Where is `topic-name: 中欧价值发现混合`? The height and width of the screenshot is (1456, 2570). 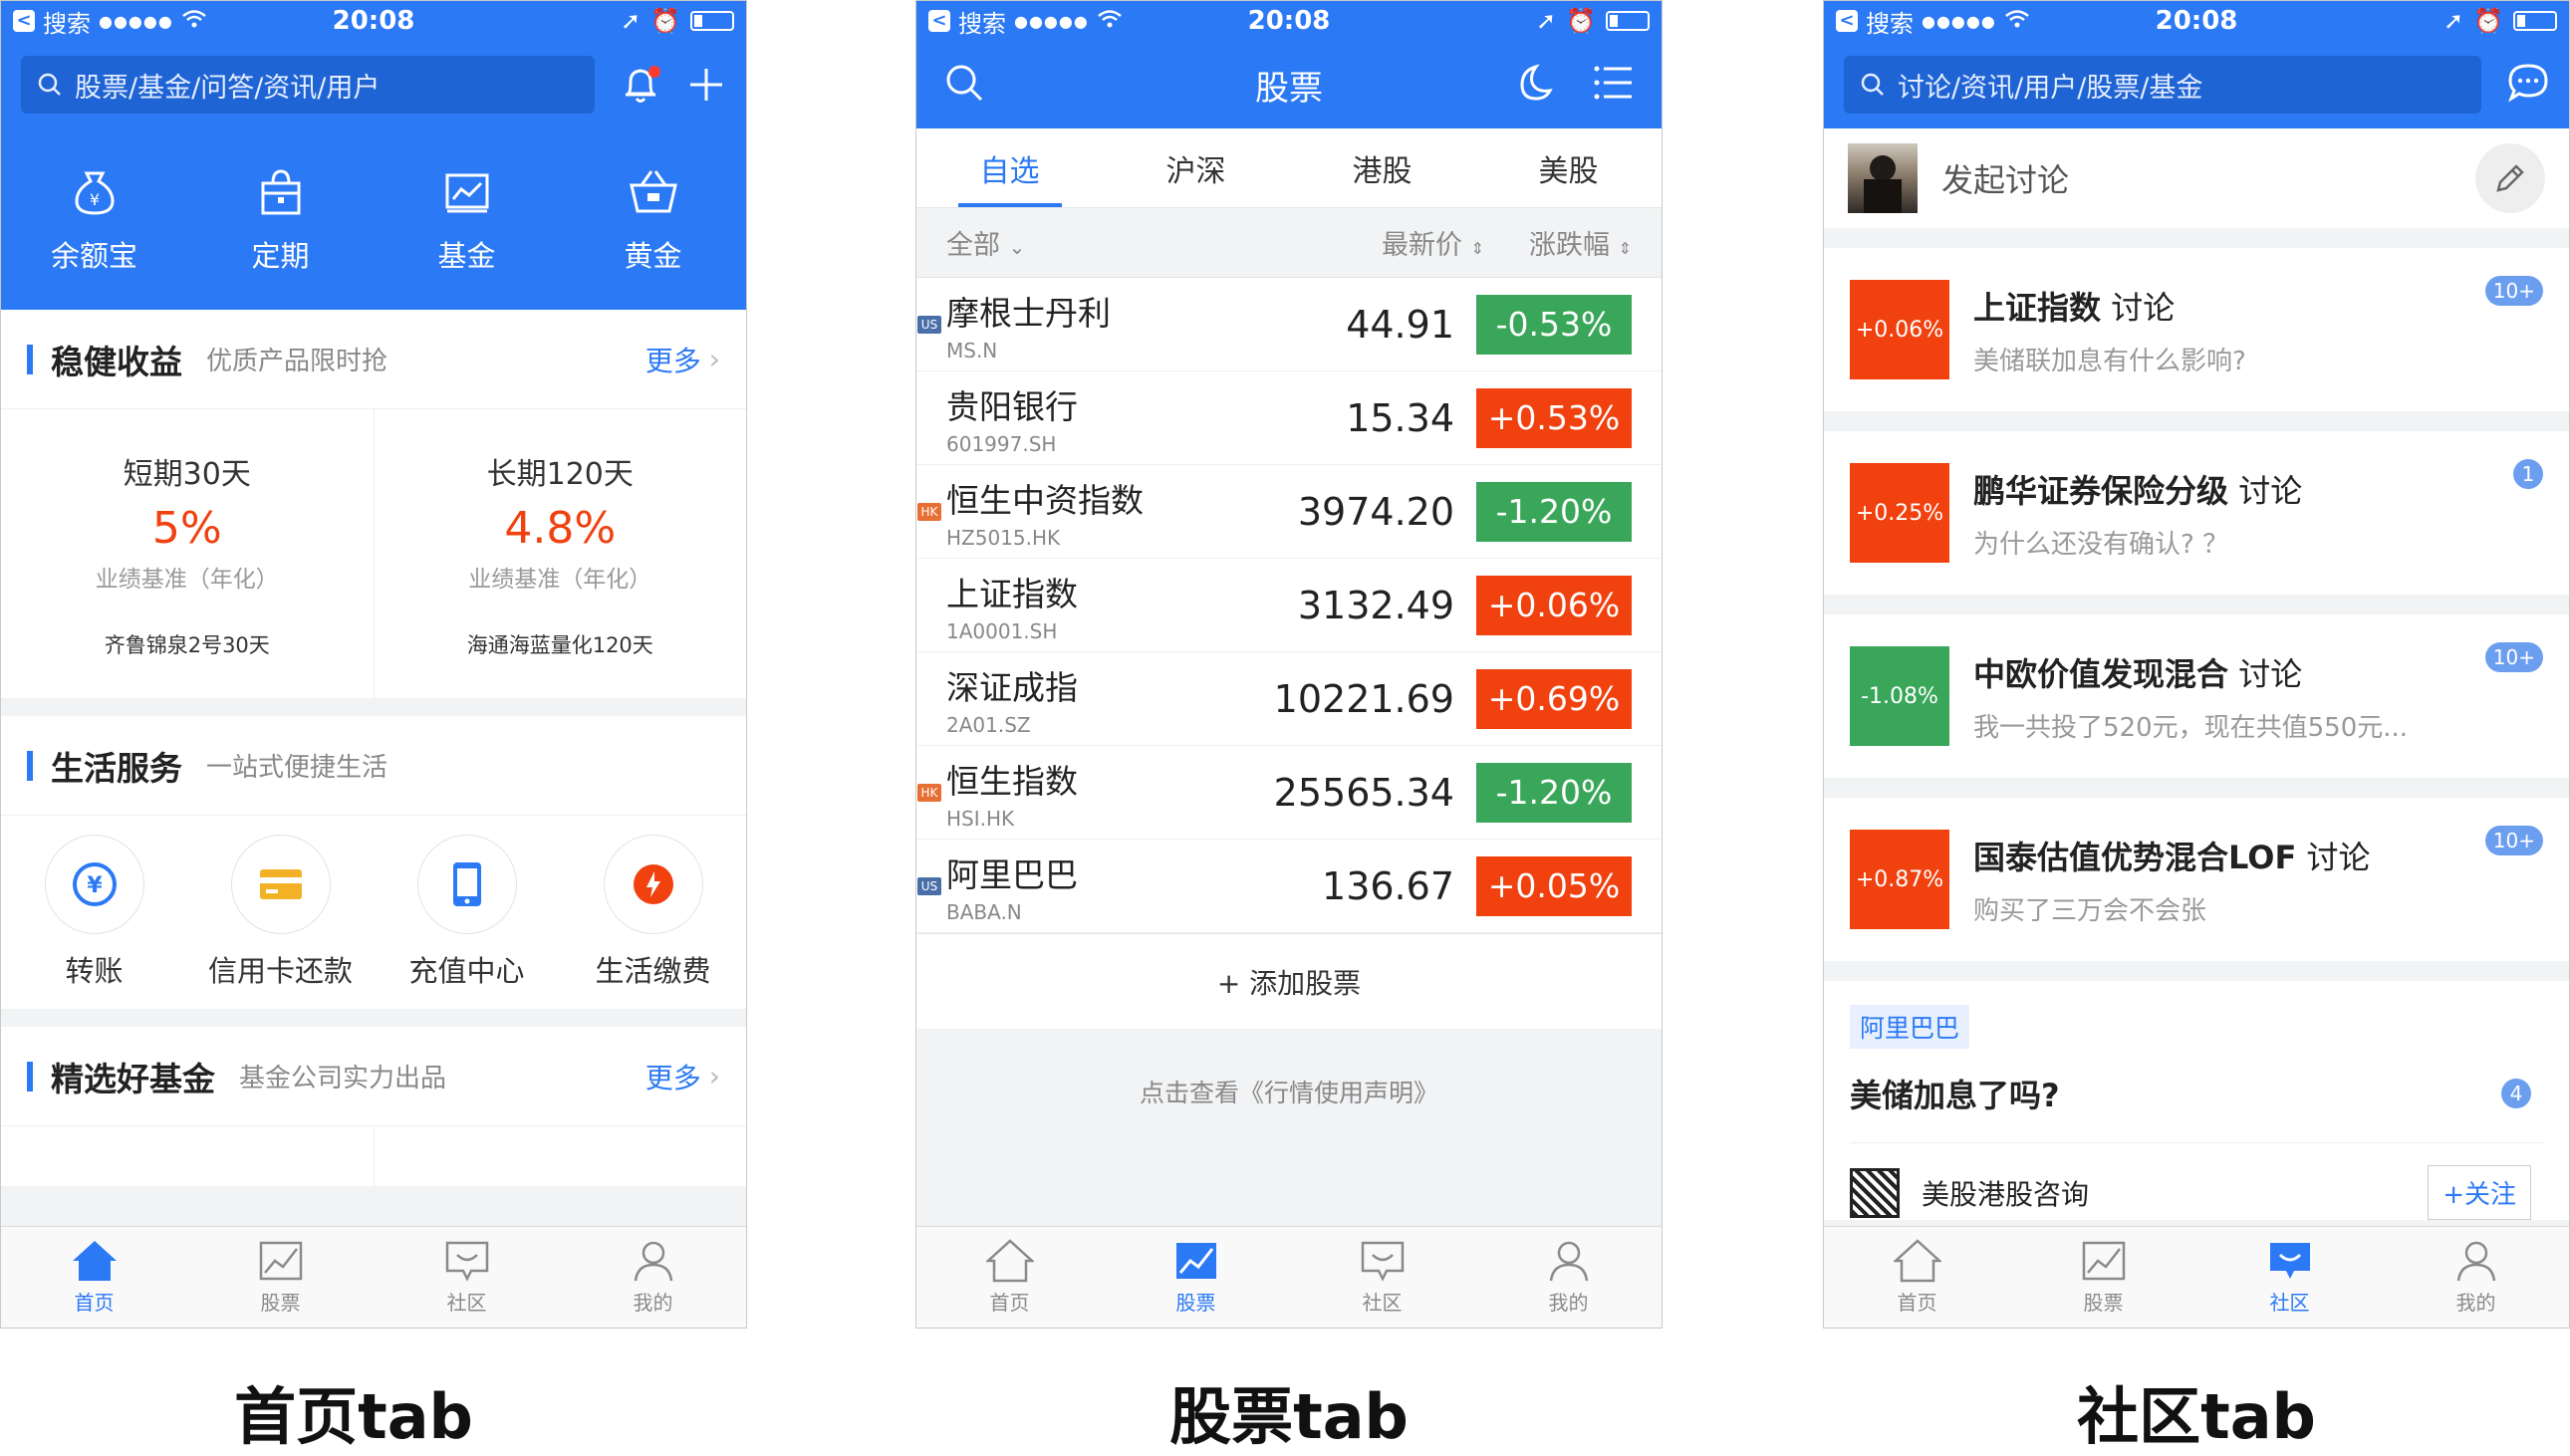 topic-name: 中欧价值发现混合 is located at coordinates (2101, 673).